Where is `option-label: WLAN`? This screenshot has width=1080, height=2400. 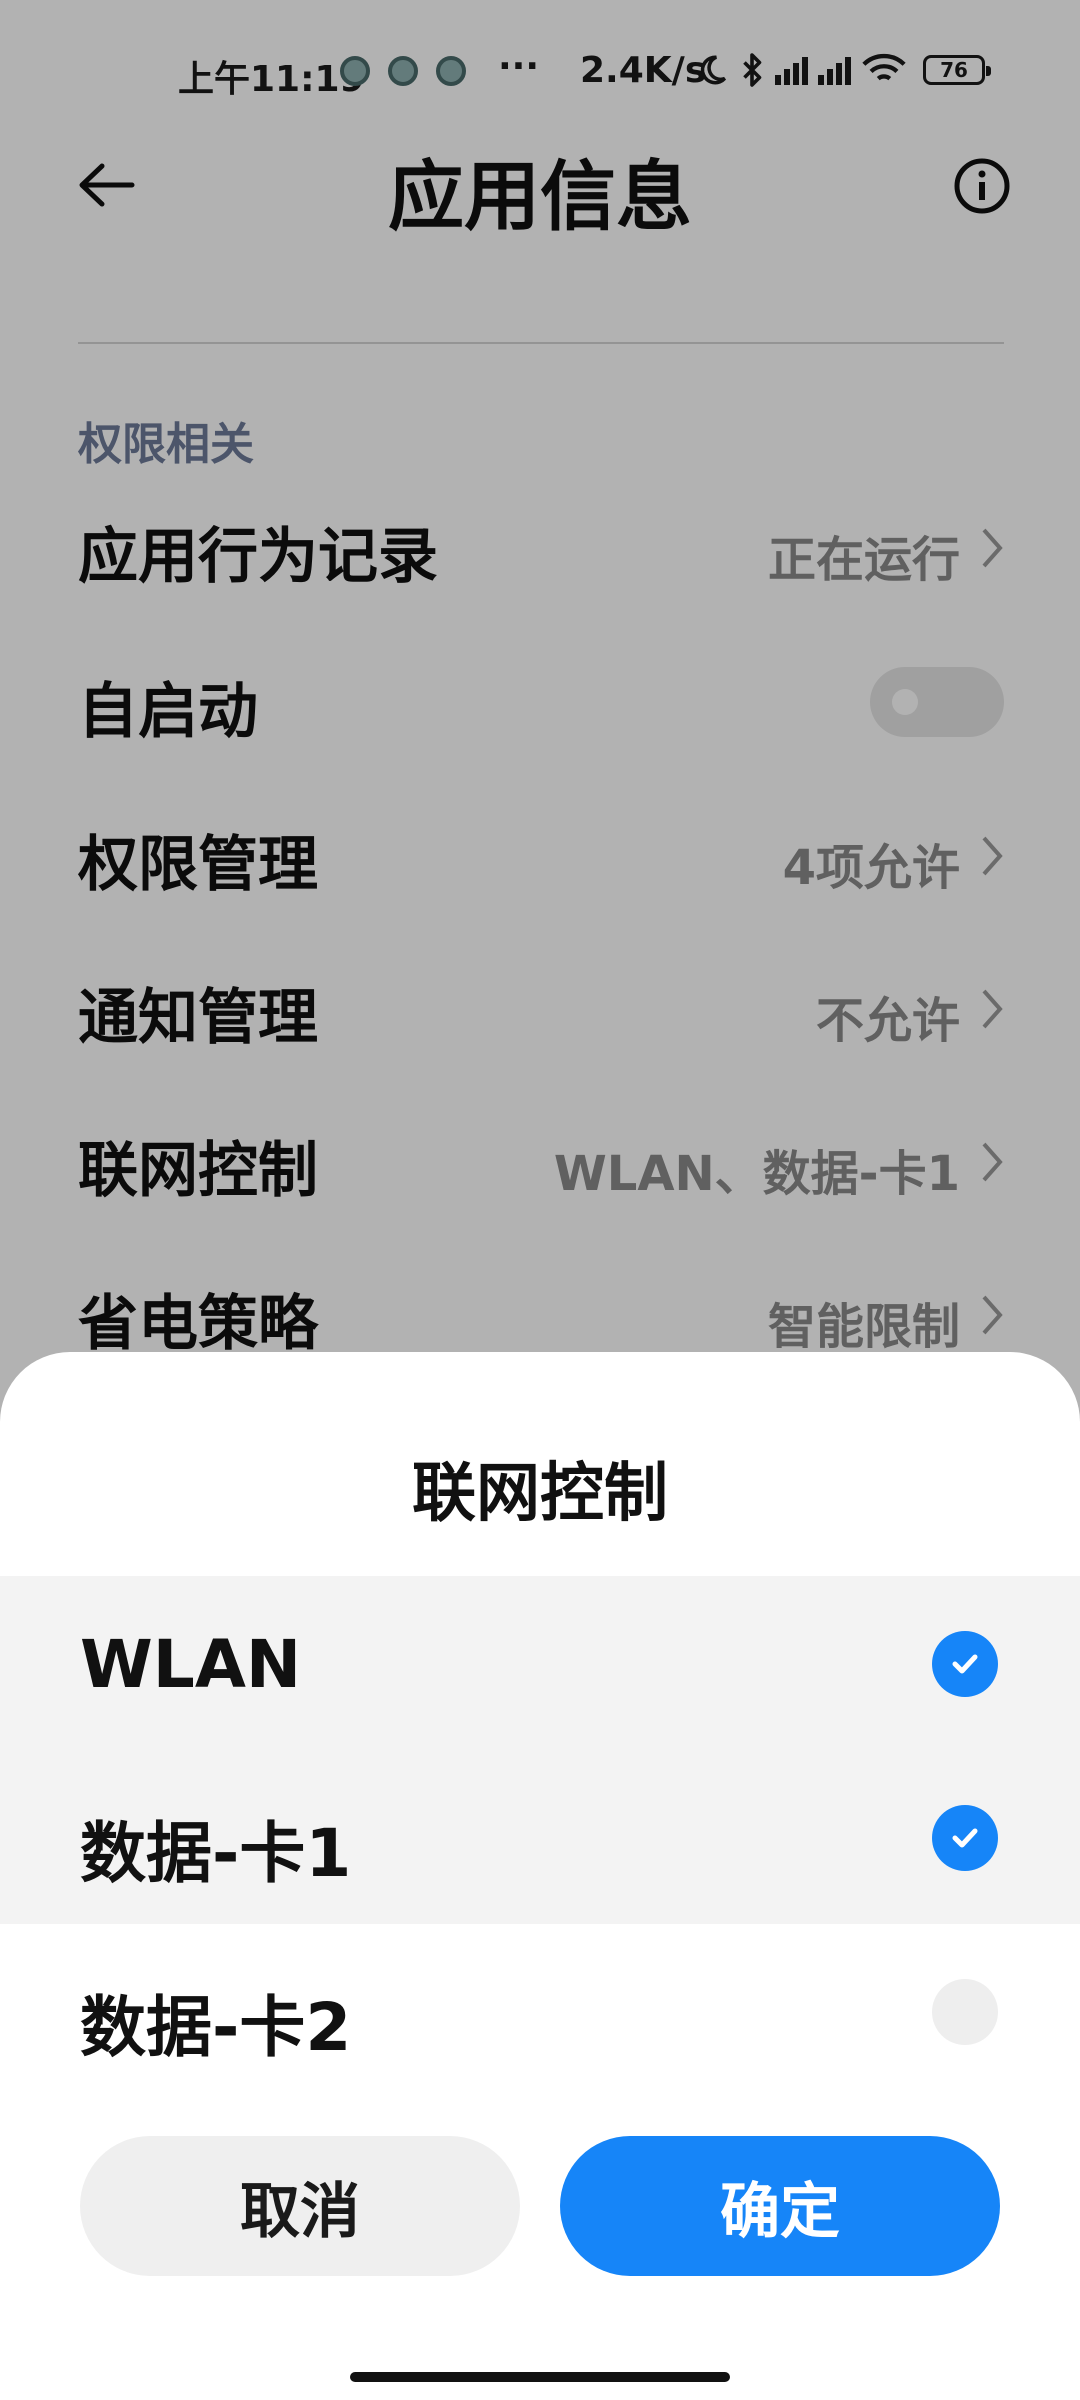 option-label: WLAN is located at coordinates (191, 1664).